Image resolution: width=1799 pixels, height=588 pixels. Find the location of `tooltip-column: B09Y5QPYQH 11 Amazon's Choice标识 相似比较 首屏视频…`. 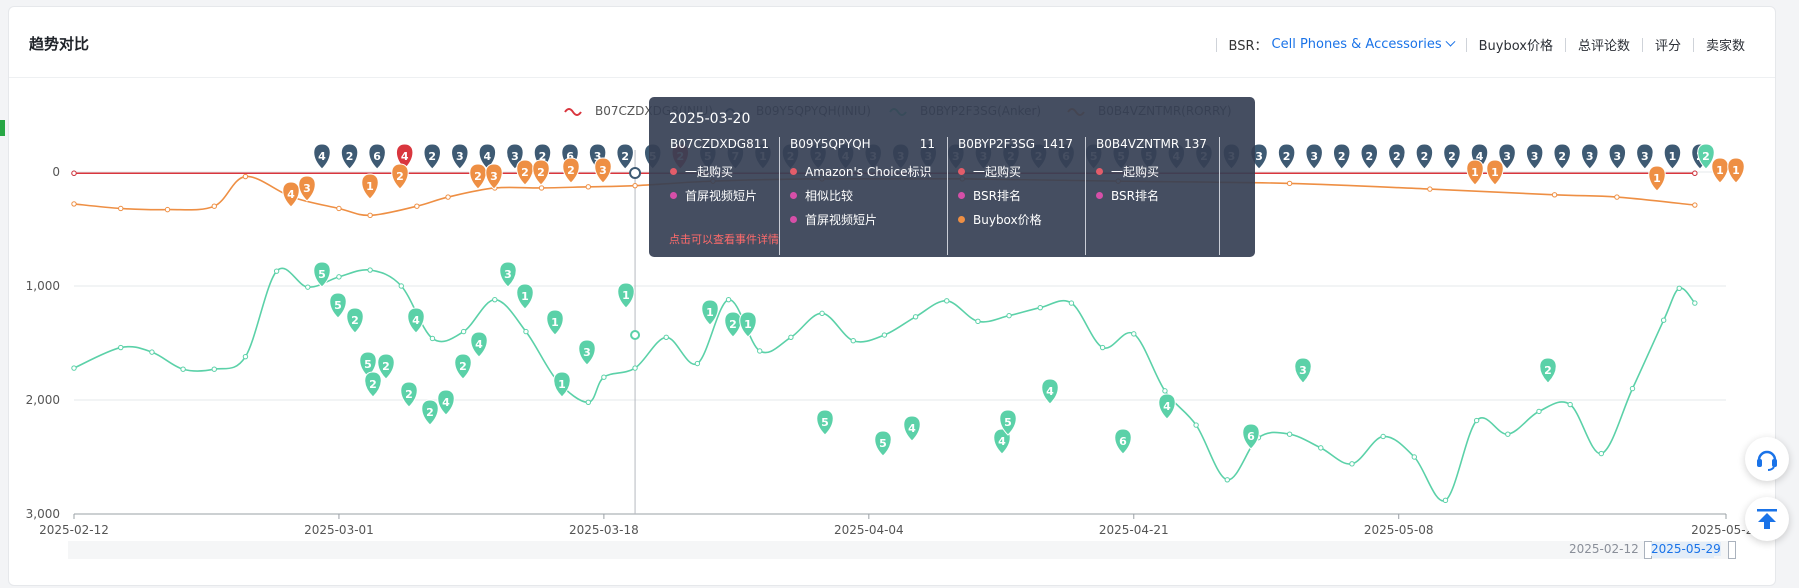

tooltip-column: B09Y5QPYQH 11 Amazon's Choice标识 相似比较 首屏视频… is located at coordinates (864, 196).